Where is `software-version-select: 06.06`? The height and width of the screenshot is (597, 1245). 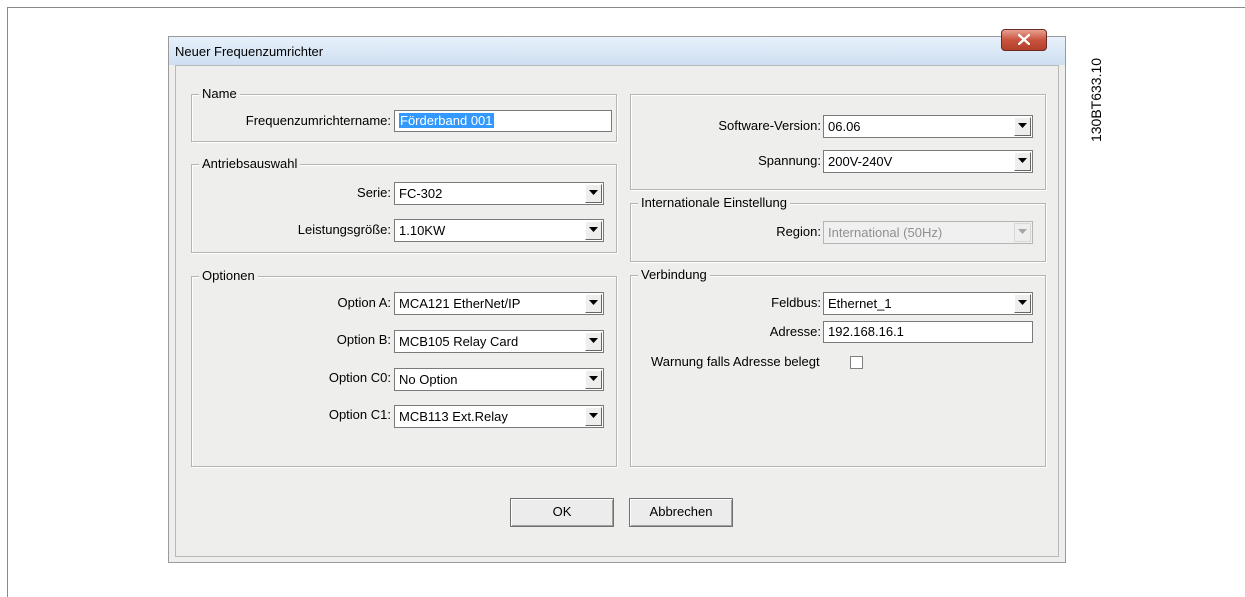
software-version-select: 06.06 is located at coordinates (928, 126).